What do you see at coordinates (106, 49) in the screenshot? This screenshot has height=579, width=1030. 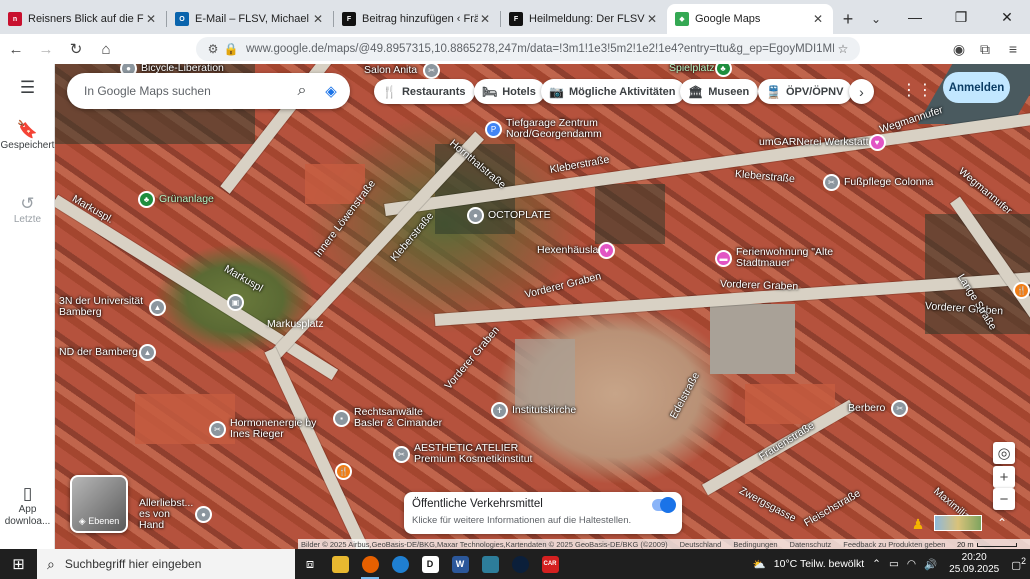 I see `home-icon: ⌂` at bounding box center [106, 49].